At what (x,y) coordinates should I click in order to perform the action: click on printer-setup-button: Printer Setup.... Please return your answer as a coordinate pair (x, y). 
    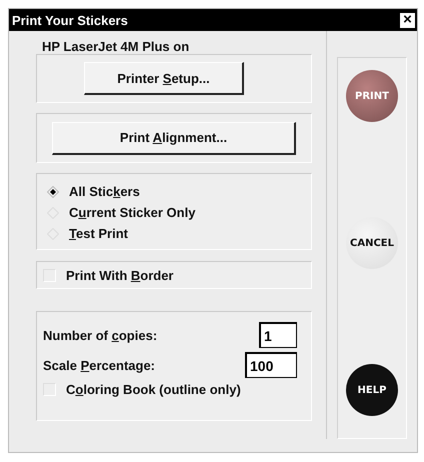
    Looking at the image, I should click on (164, 78).